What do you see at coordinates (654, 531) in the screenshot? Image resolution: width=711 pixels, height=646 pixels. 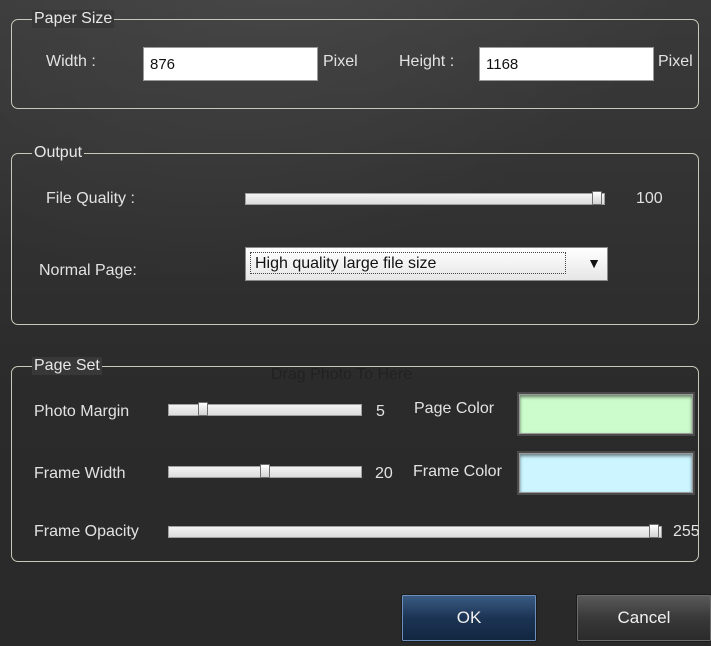 I see `frame-opacity-slider-thumb` at bounding box center [654, 531].